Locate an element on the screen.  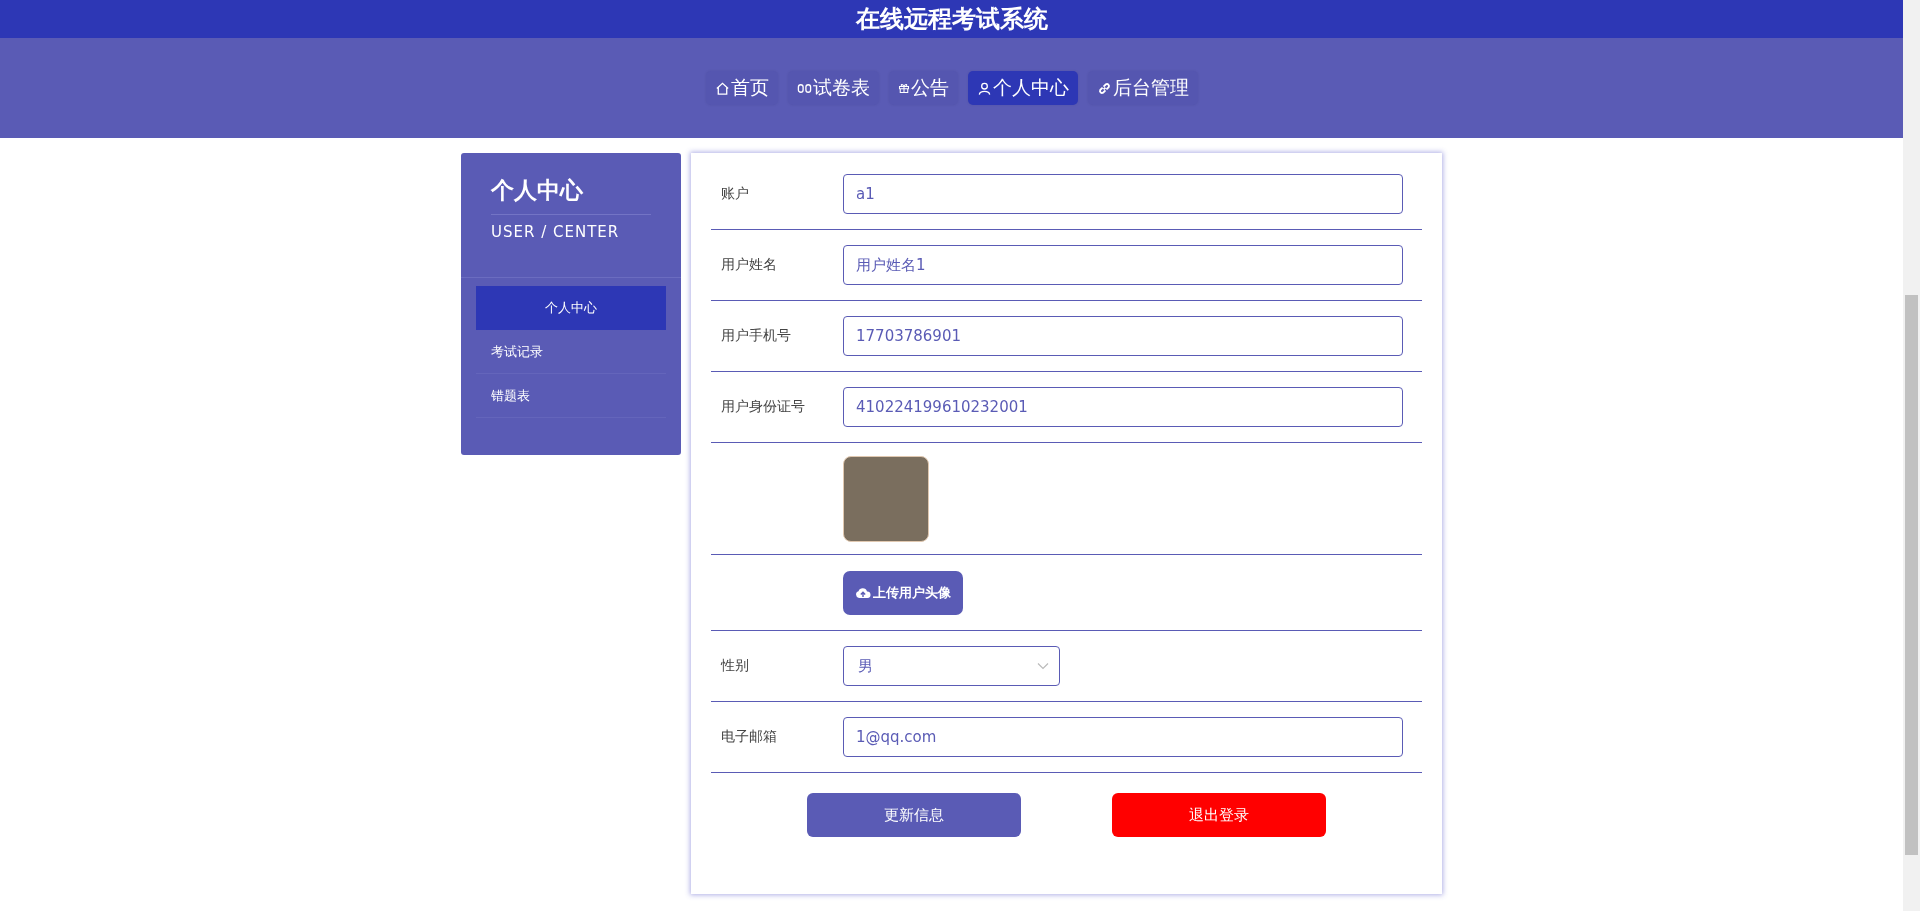
gift-icon is located at coordinates (903, 88).